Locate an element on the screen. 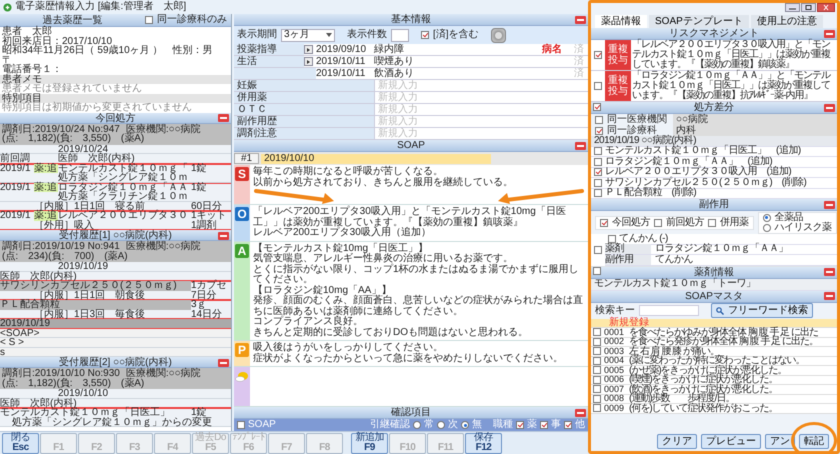 The height and width of the screenshot is (454, 840). tab: SOAPテンプレート is located at coordinates (699, 21).